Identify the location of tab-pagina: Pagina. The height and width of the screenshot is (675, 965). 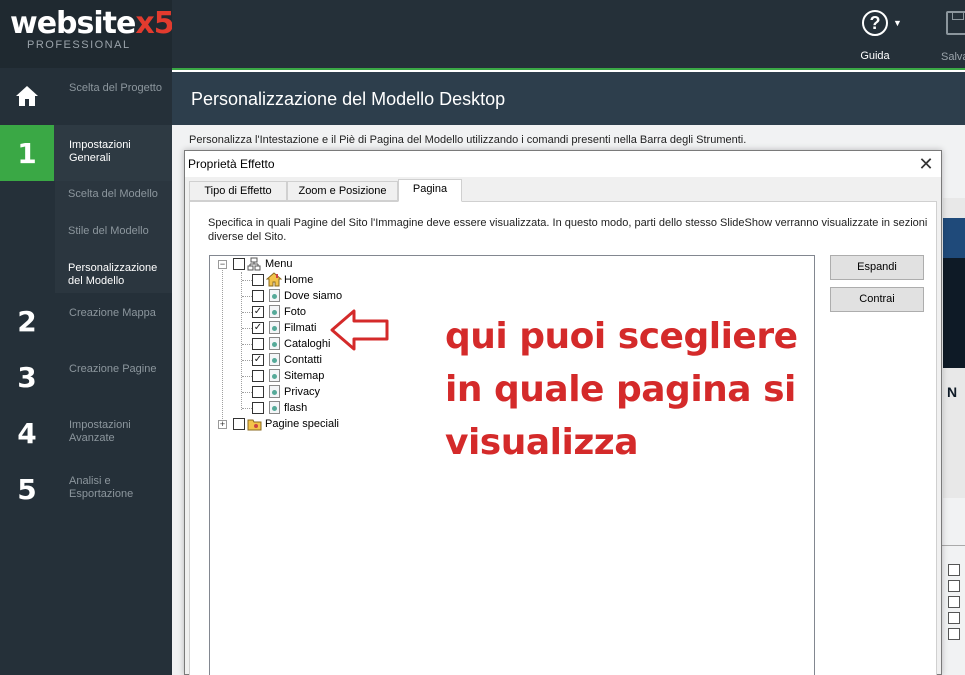
(430, 190).